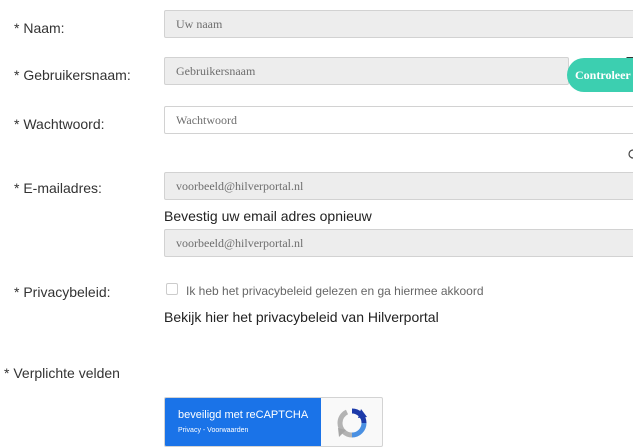 The height and width of the screenshot is (447, 633). I want to click on privacy-checkbox, so click(172, 289).